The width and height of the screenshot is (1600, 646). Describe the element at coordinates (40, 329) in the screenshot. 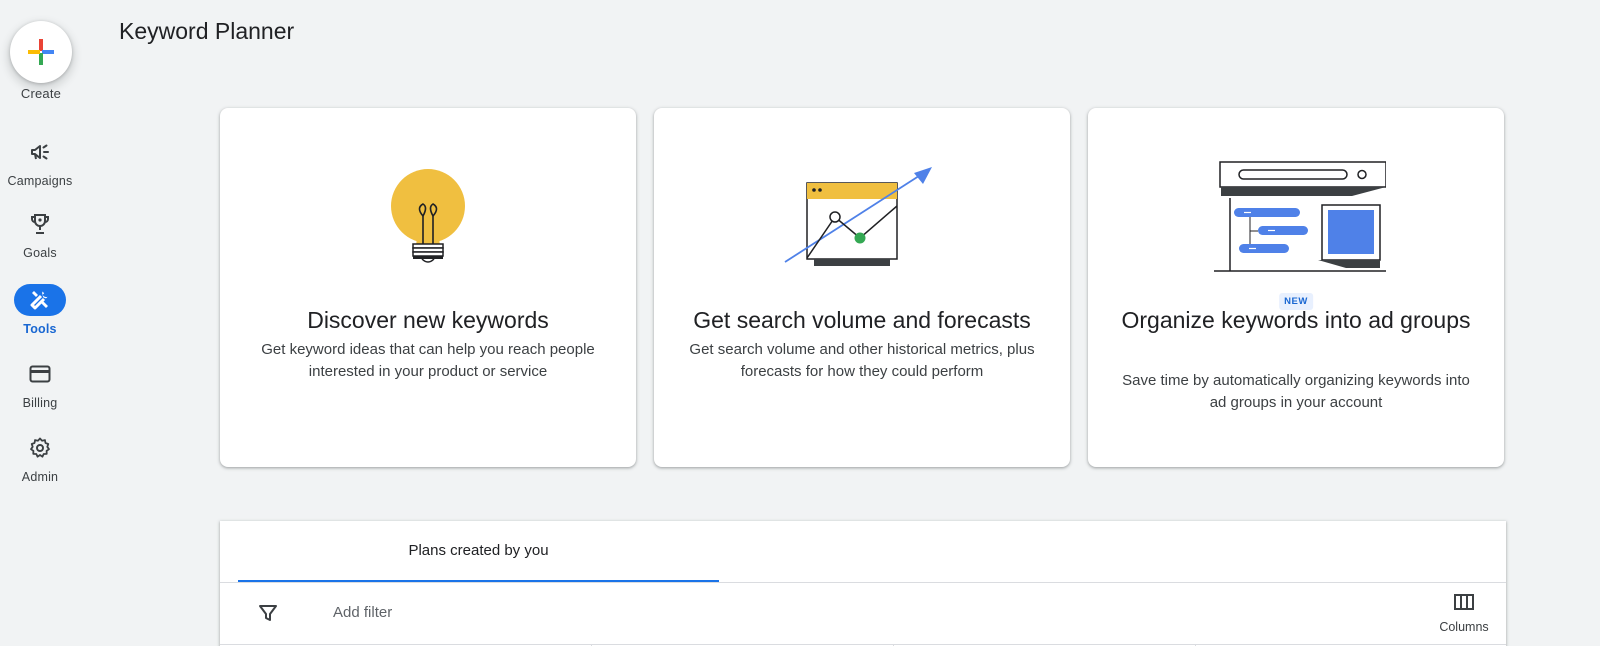

I see `nav-label-tools: Tools` at that location.